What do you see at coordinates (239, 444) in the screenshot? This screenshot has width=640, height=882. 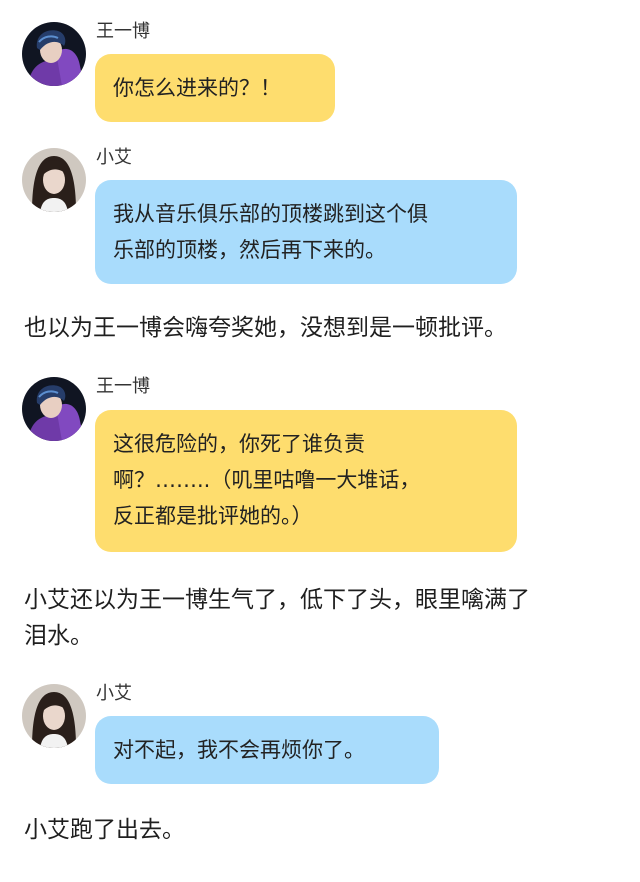 I see `bubble-text-line: 这很危险的，你死了谁负责` at bounding box center [239, 444].